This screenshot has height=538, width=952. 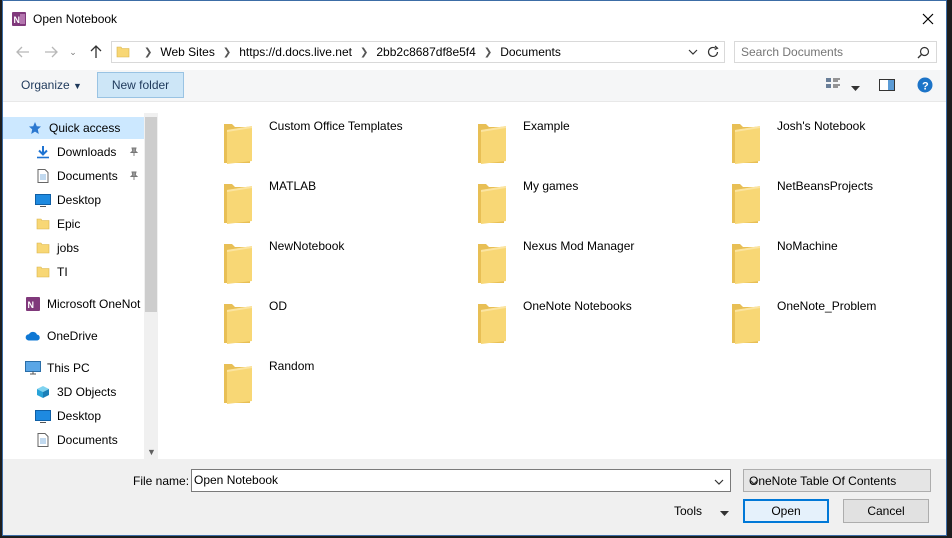 What do you see at coordinates (43, 416) in the screenshot?
I see `desktop-icon` at bounding box center [43, 416].